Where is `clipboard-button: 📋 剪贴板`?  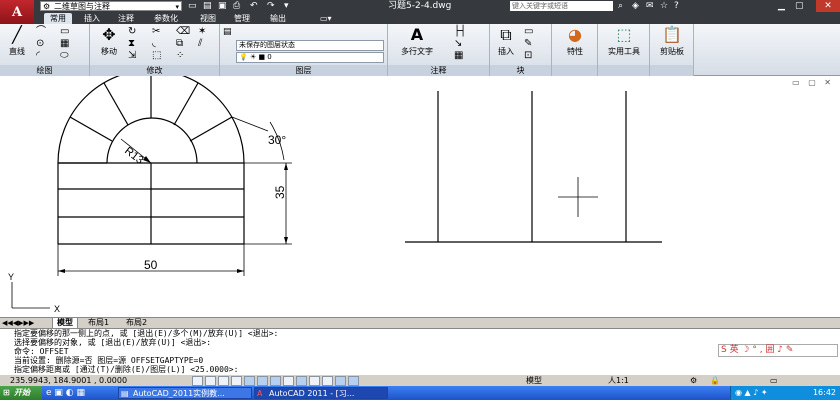
clipboard-button: 📋 剪贴板 is located at coordinates (672, 41).